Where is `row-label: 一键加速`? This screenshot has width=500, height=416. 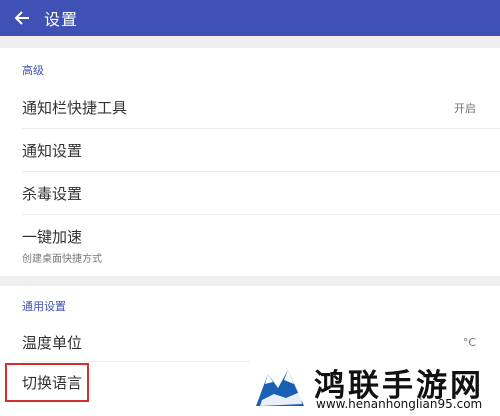
row-label: 一键加速 is located at coordinates (52, 237).